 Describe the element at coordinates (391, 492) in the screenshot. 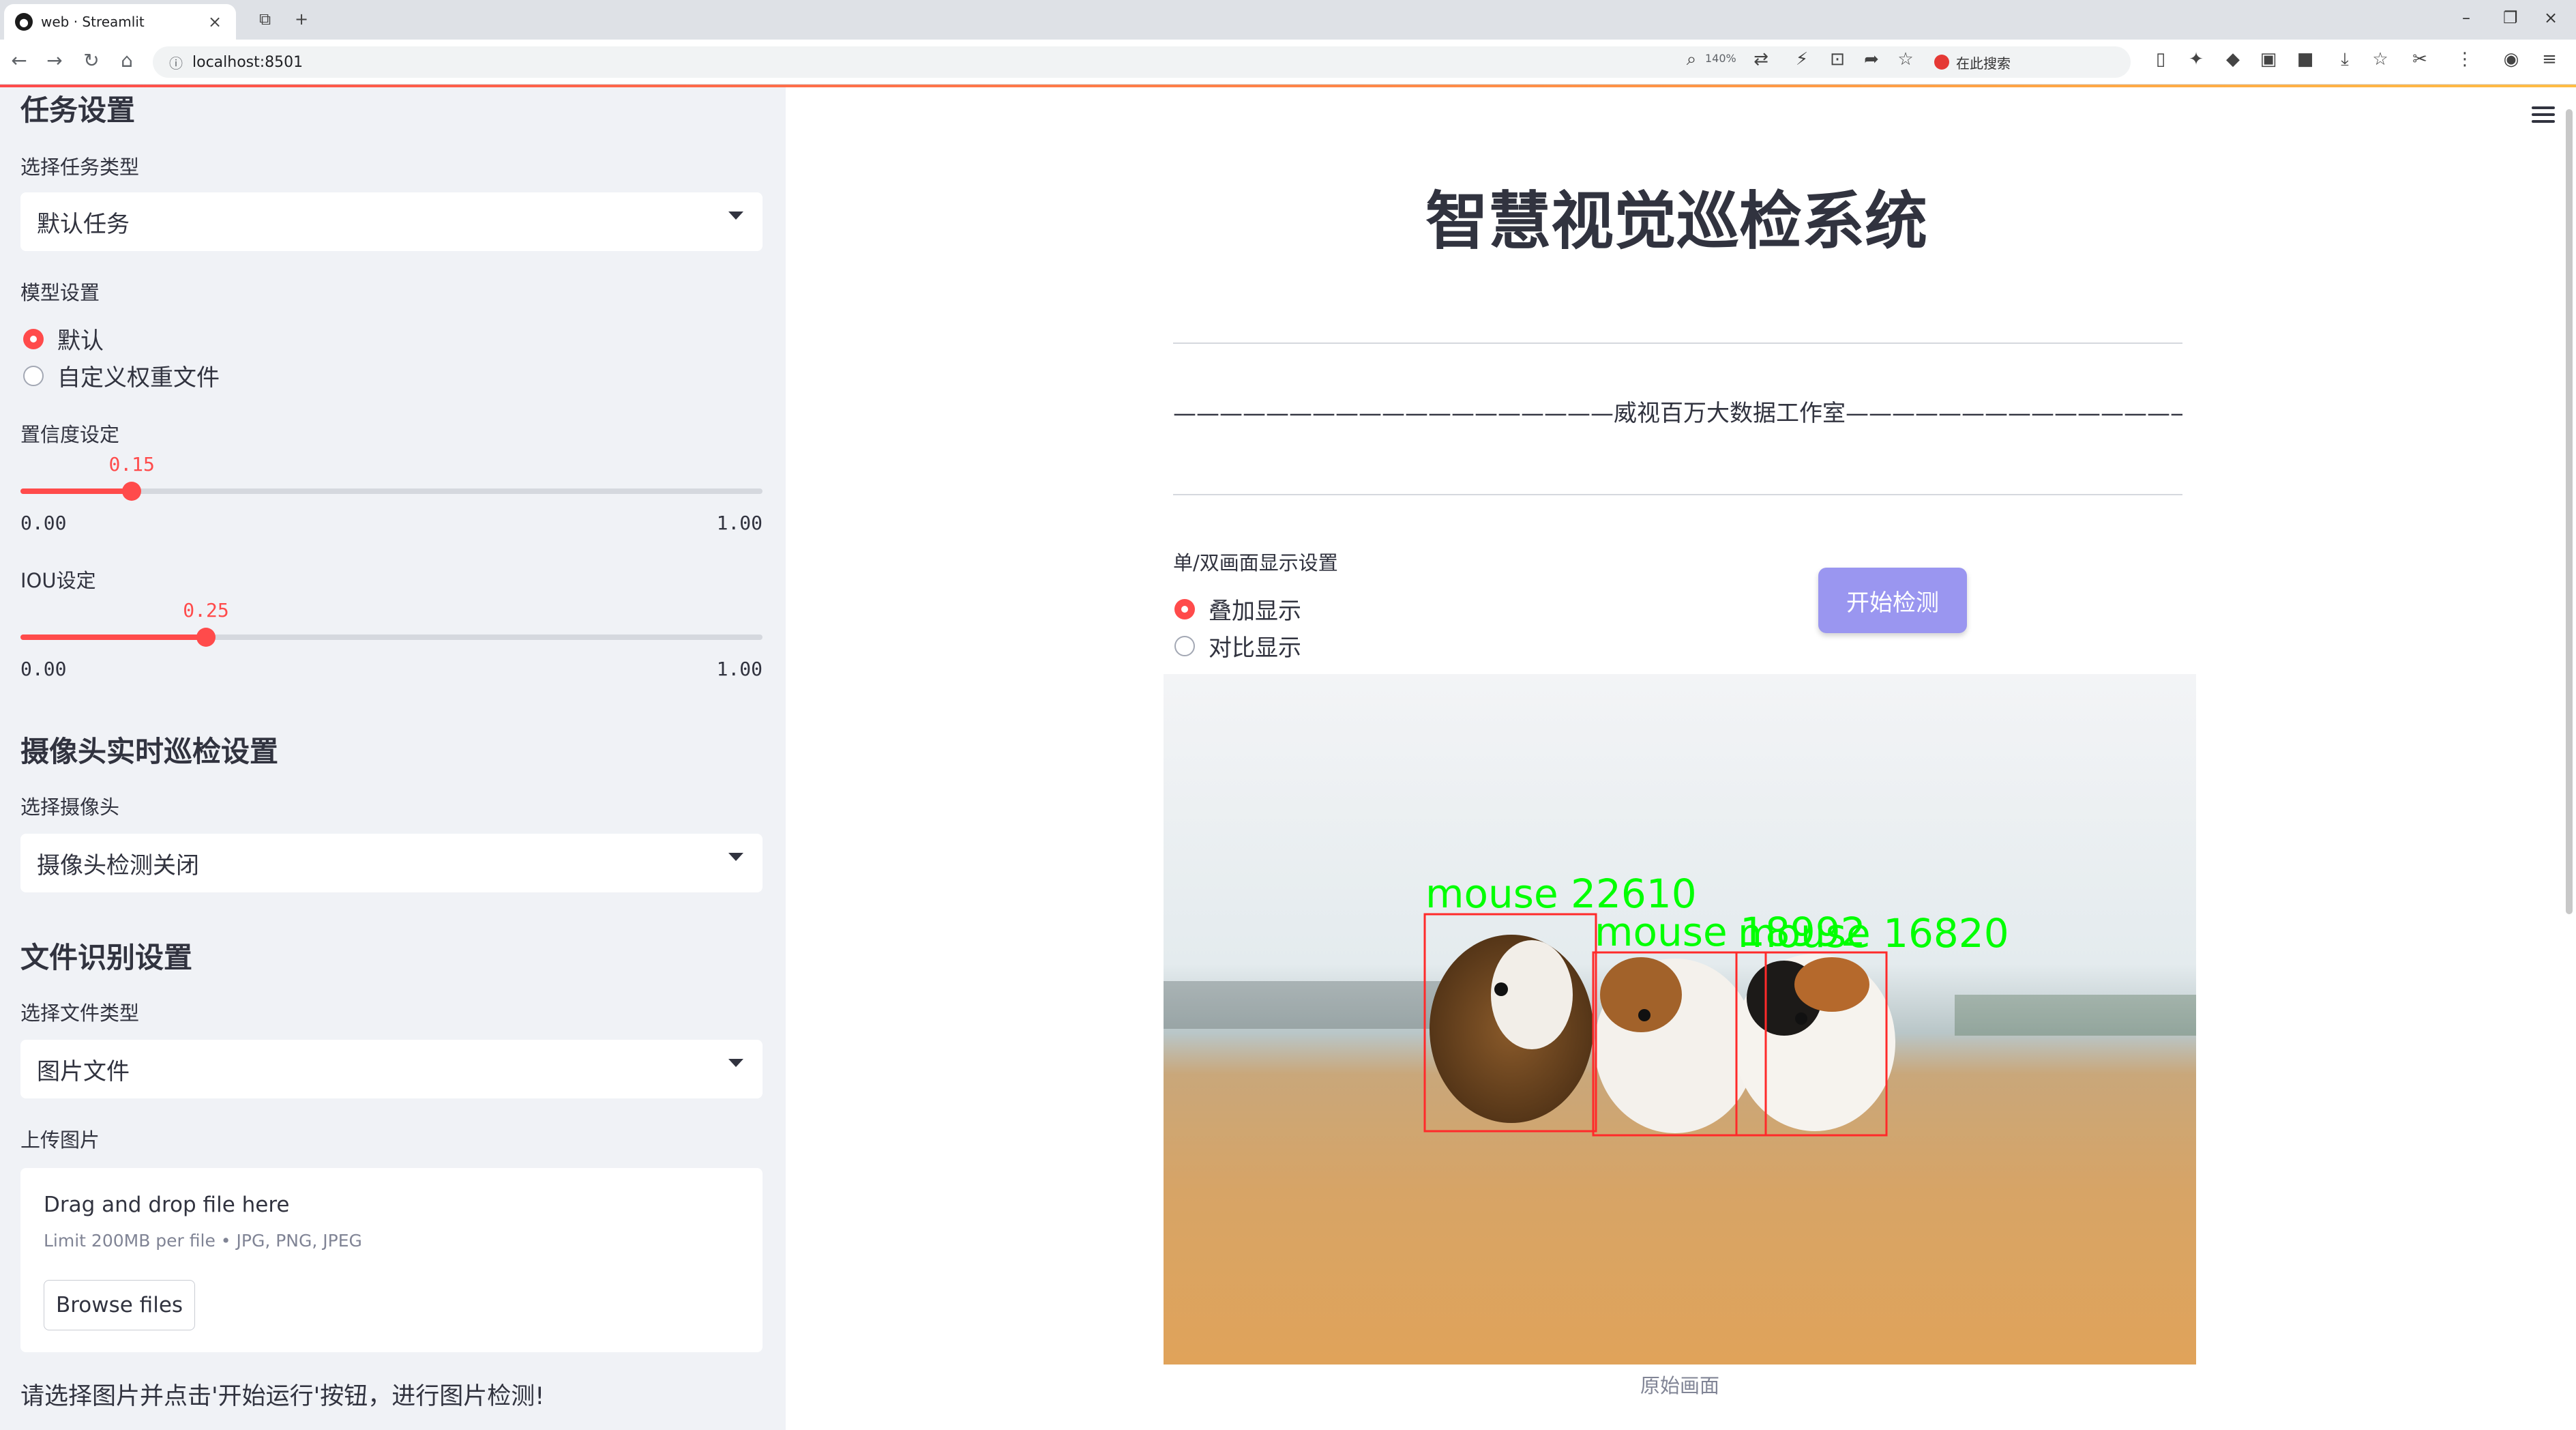

I see `confidence-slider` at that location.